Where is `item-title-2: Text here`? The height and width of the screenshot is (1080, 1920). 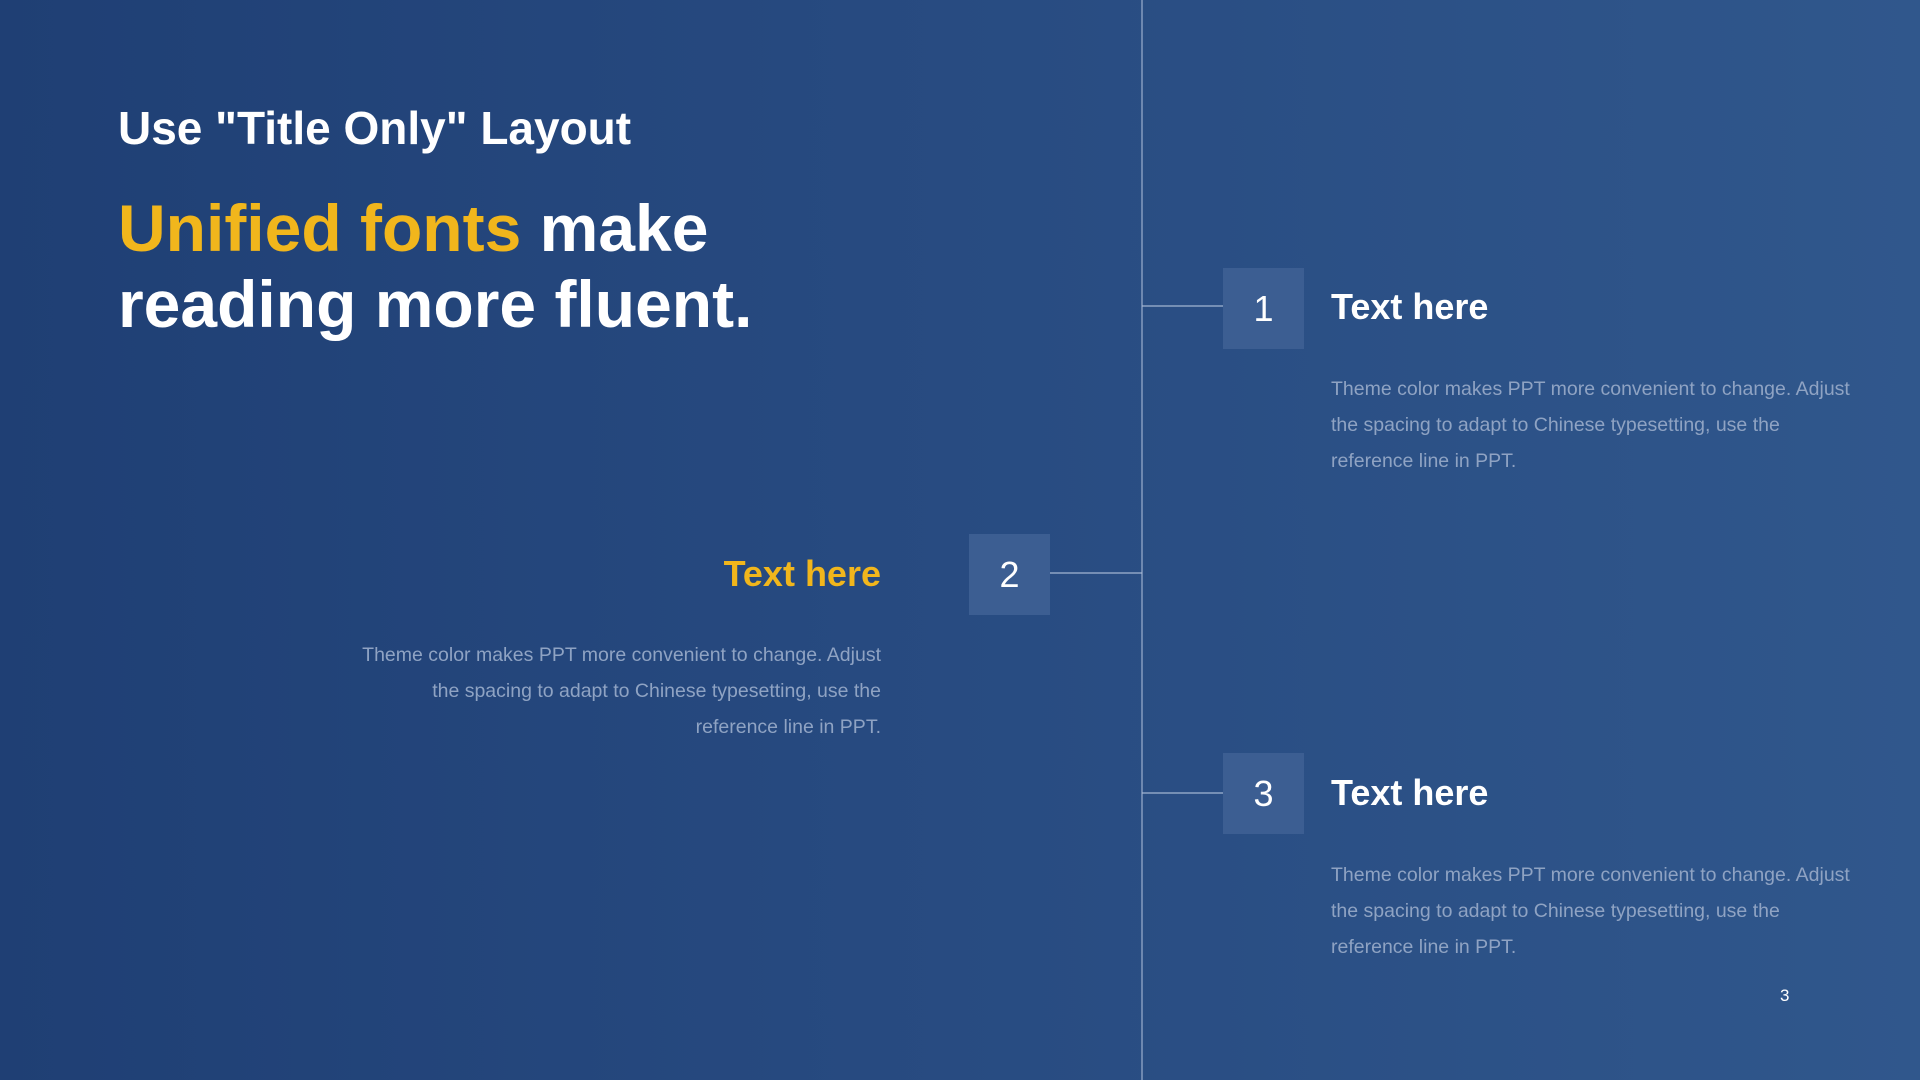
item-title-2: Text here is located at coordinates (802, 573).